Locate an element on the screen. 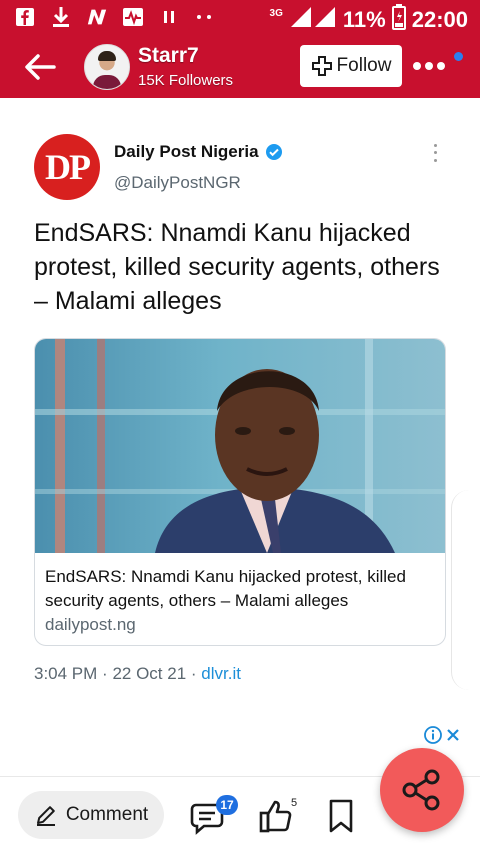  ad-choices is located at coordinates (442, 735).